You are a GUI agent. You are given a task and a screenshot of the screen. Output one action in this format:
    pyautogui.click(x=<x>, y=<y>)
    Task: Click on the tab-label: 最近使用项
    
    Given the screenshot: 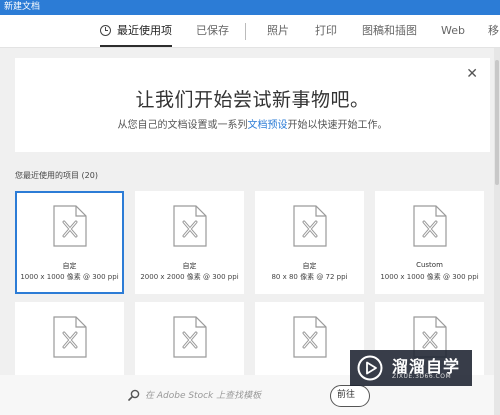 What is the action you would take?
    pyautogui.click(x=144, y=30)
    